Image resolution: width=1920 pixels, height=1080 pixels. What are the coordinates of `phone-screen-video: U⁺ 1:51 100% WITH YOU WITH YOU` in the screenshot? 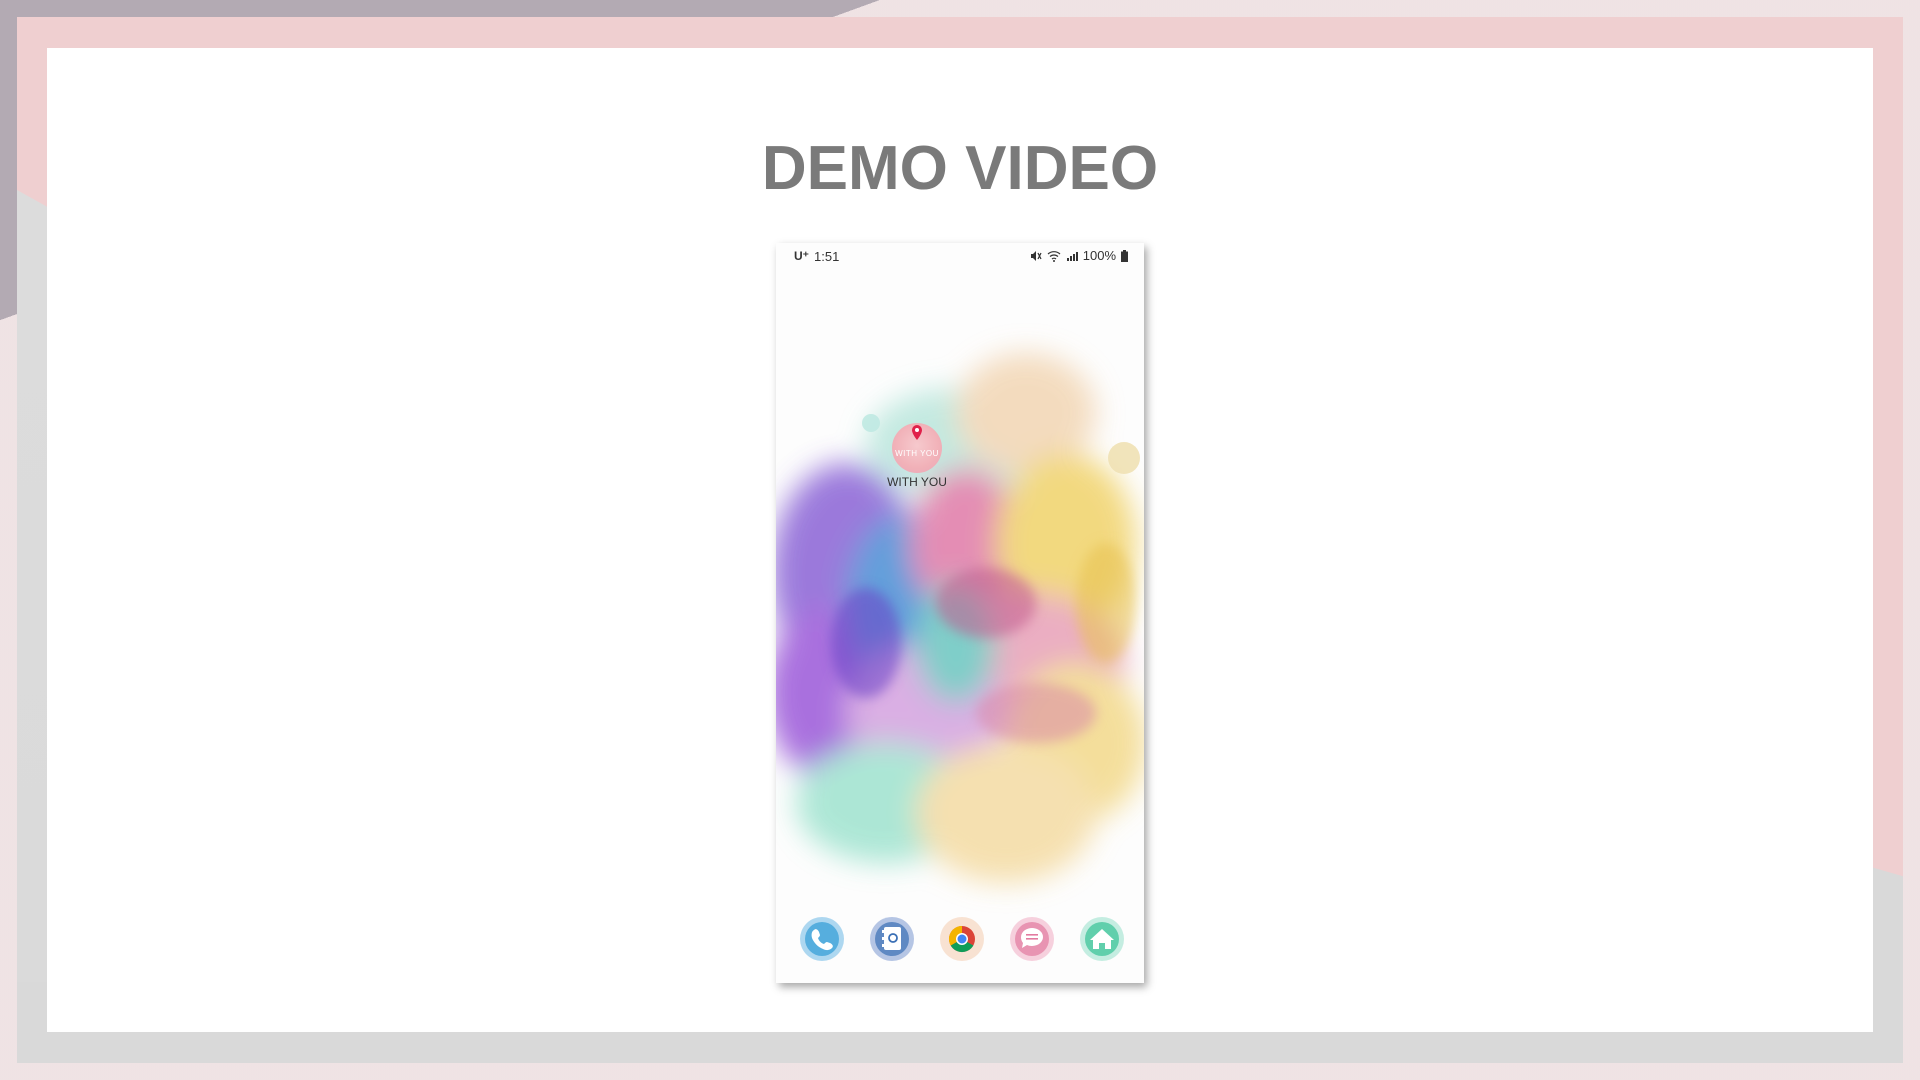 It's located at (960, 613).